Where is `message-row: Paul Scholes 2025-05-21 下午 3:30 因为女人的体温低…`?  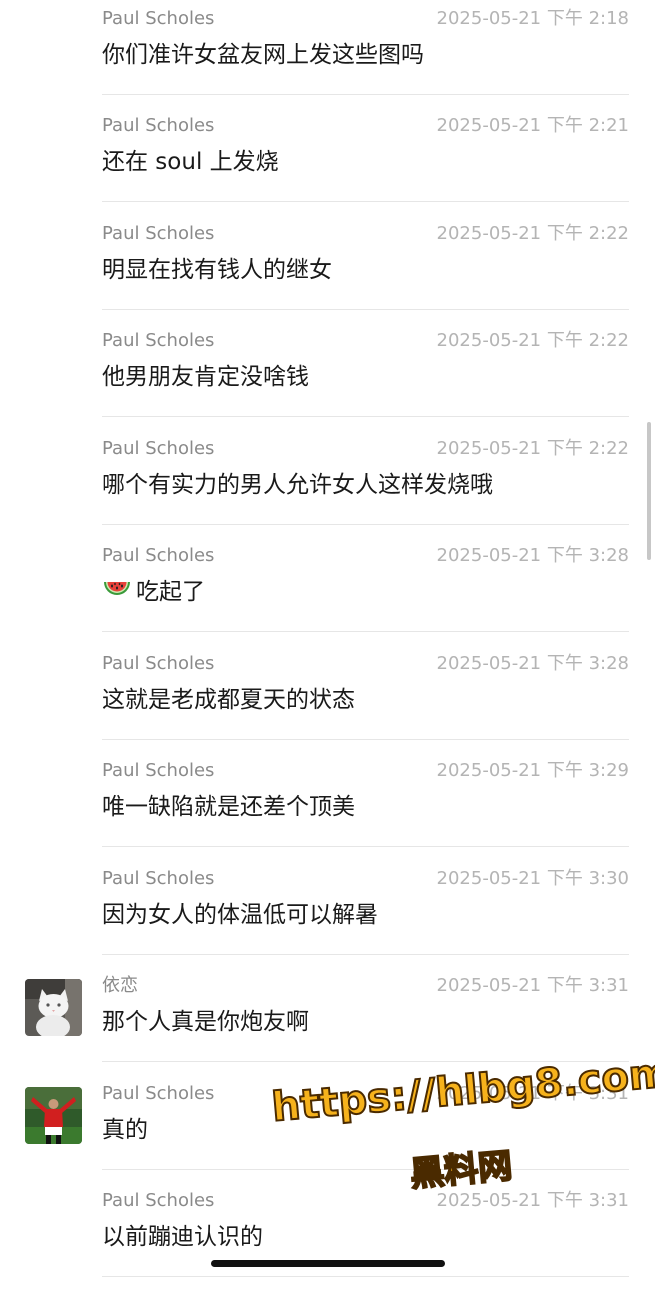 message-row: Paul Scholes 2025-05-21 下午 3:30 因为女人的体温低… is located at coordinates (327, 913).